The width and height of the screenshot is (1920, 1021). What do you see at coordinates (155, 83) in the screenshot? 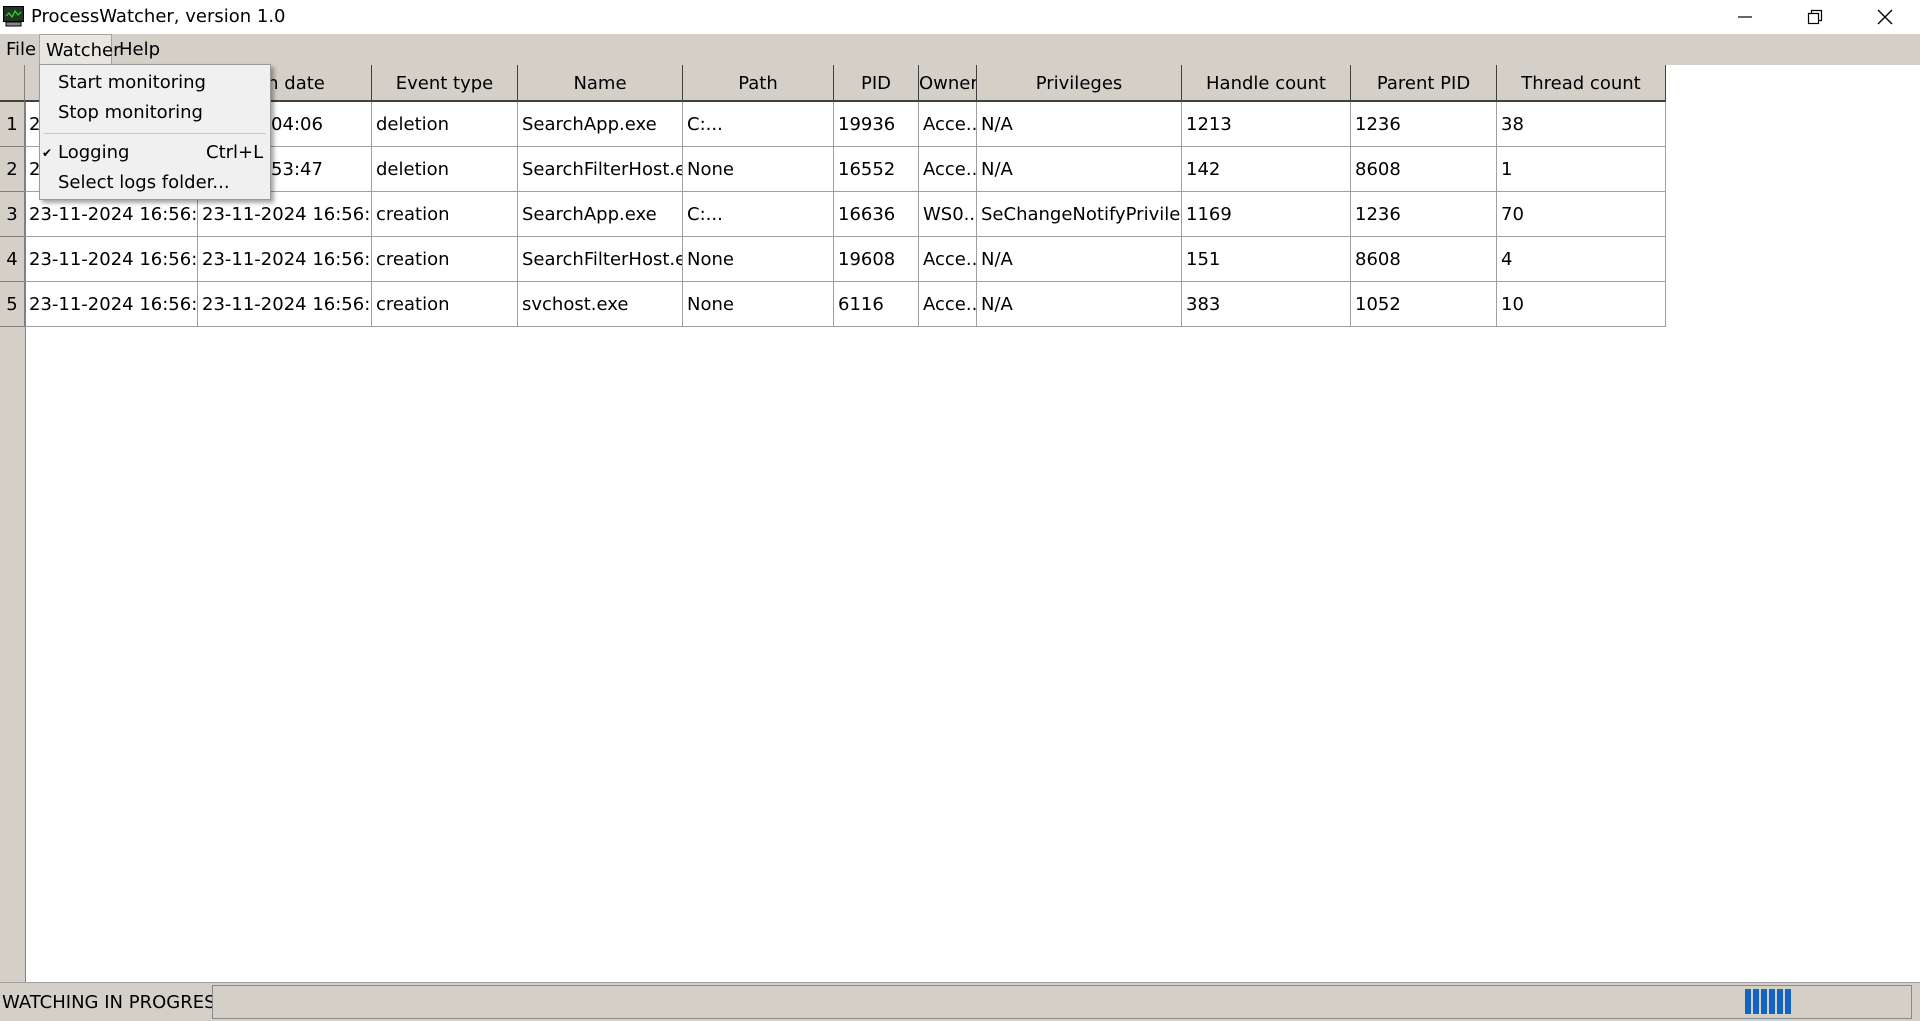
I see `menu-start-monitoring: Start monitoring` at bounding box center [155, 83].